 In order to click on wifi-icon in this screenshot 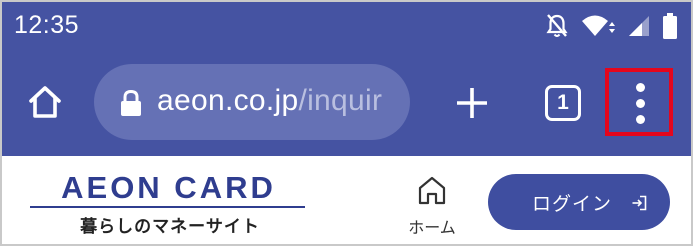, I will do `click(598, 26)`.